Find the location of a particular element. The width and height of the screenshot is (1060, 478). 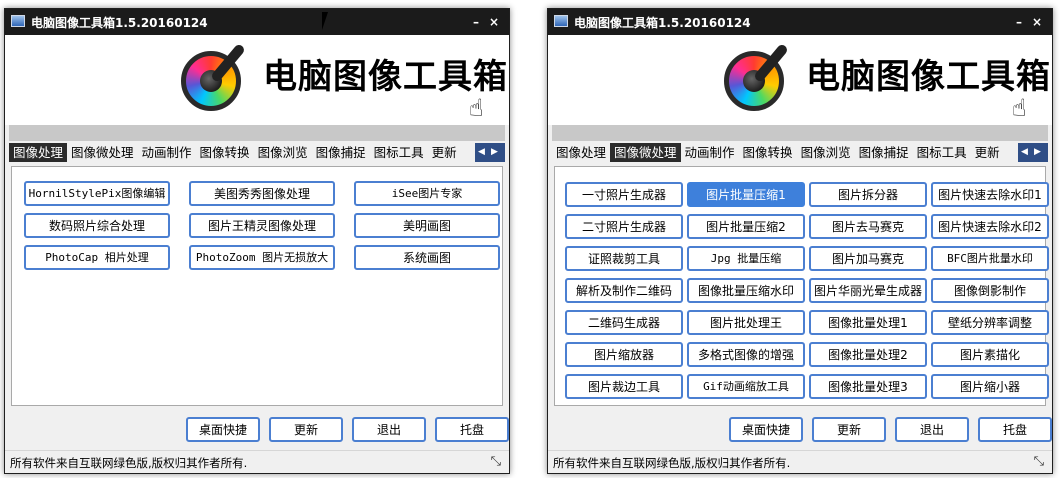

tool-button: 图片去马赛克 is located at coordinates (868, 226).